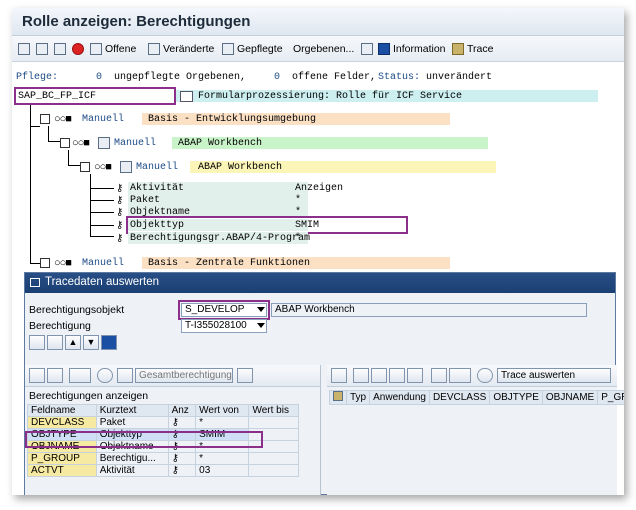  What do you see at coordinates (415, 375) in the screenshot?
I see `sort-icon` at bounding box center [415, 375].